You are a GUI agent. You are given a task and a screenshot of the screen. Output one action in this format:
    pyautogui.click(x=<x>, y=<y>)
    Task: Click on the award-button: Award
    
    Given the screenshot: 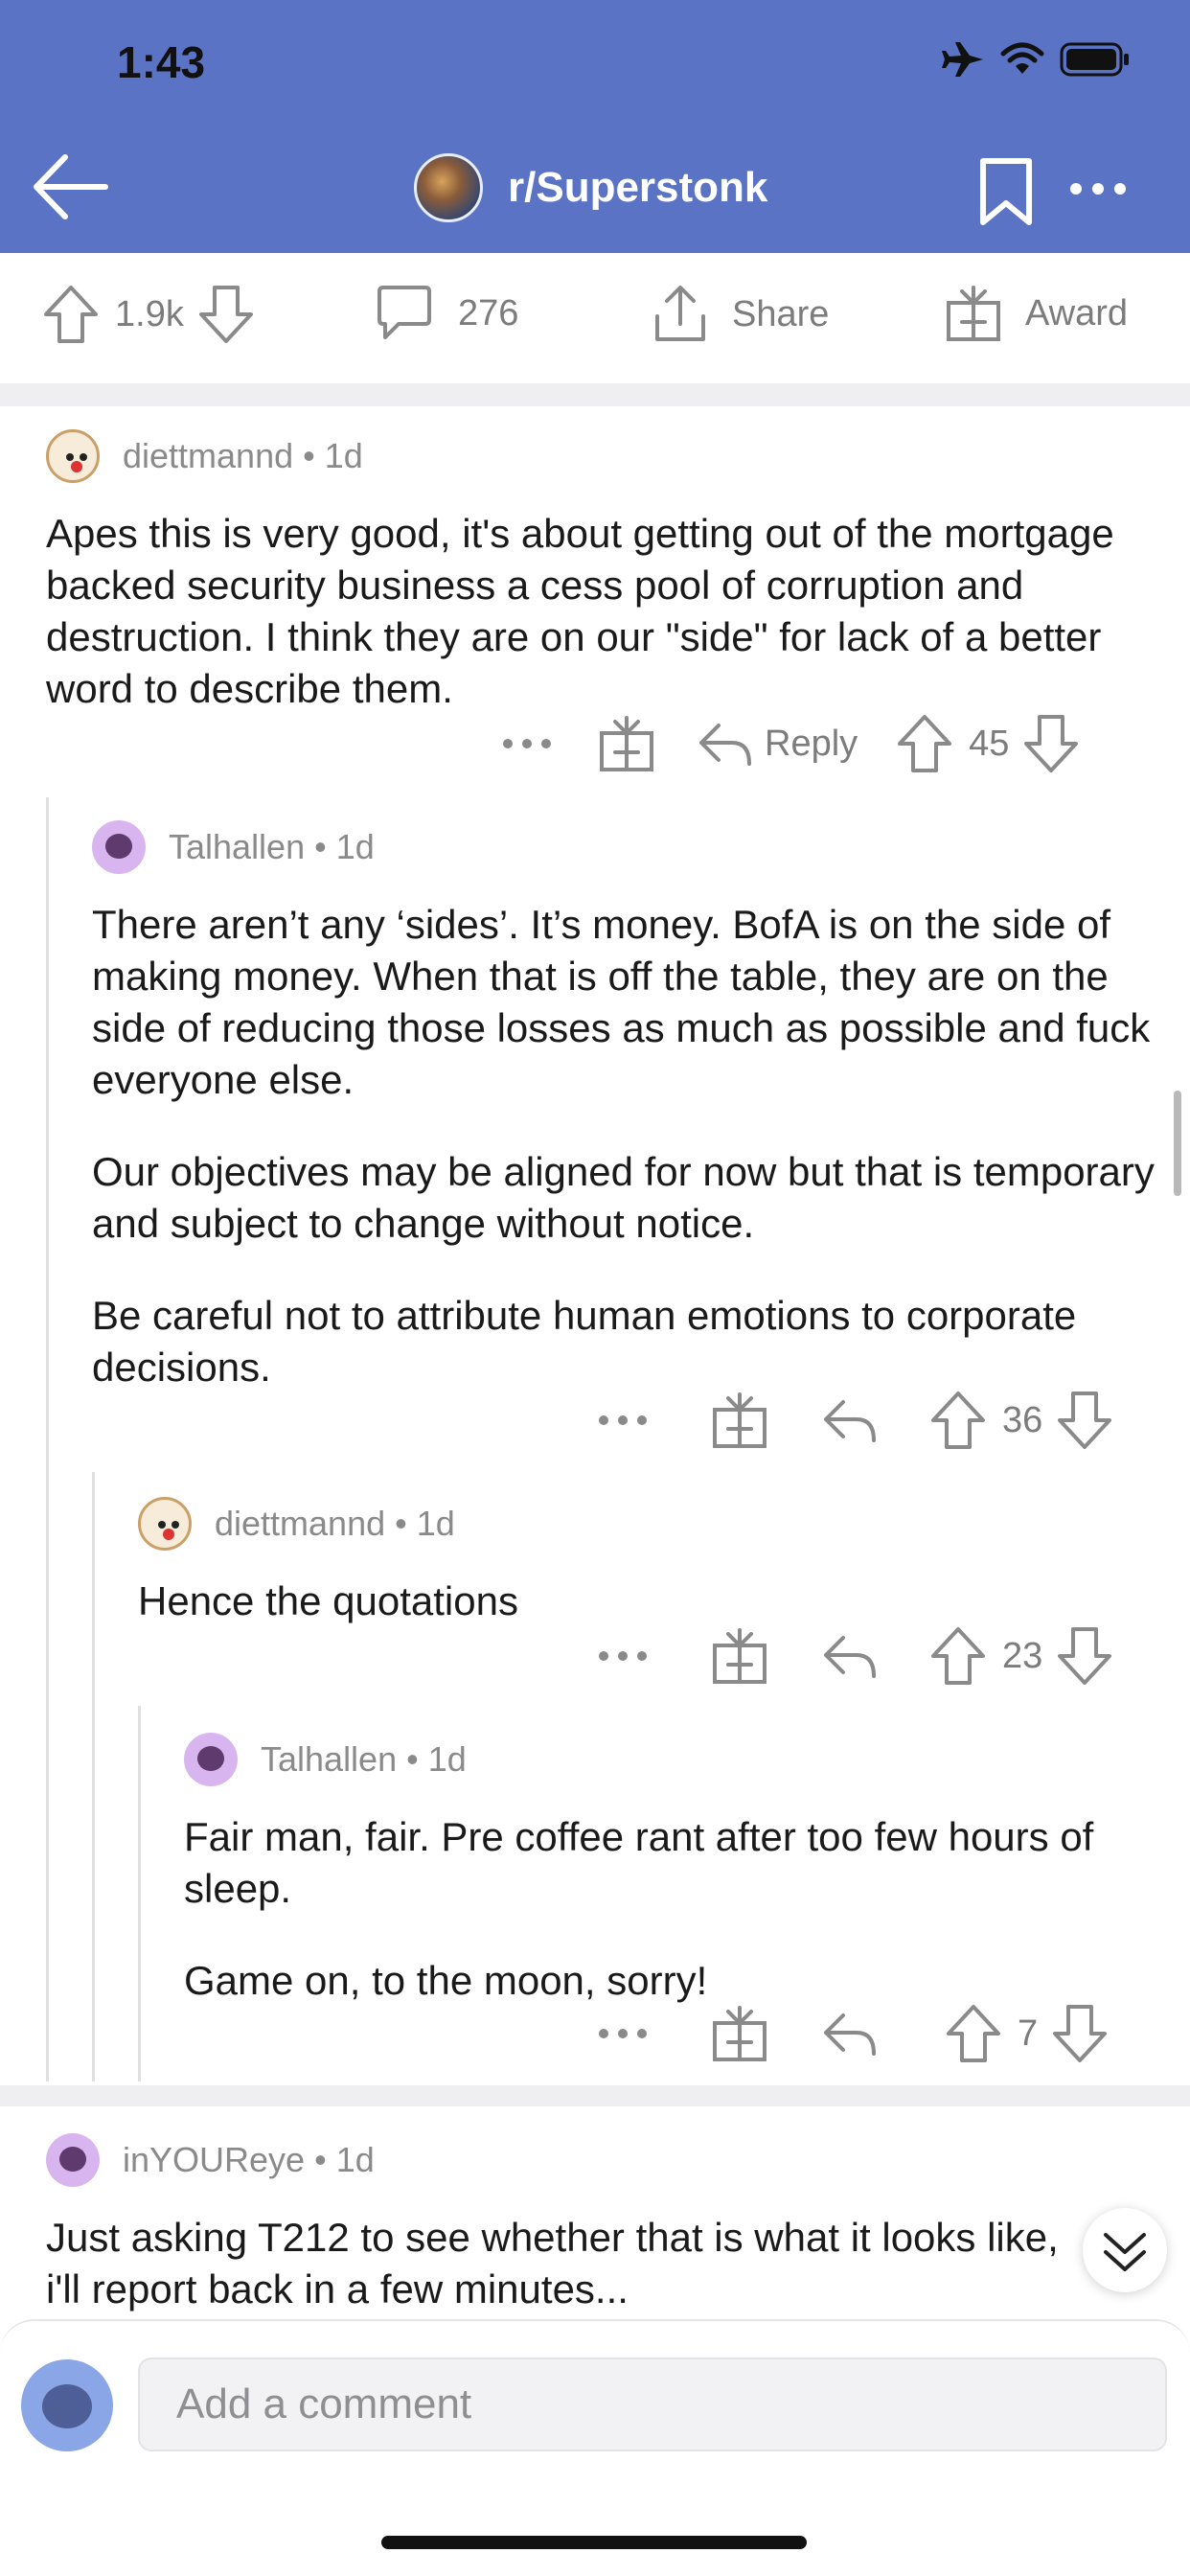 What is the action you would take?
    pyautogui.click(x=1037, y=313)
    